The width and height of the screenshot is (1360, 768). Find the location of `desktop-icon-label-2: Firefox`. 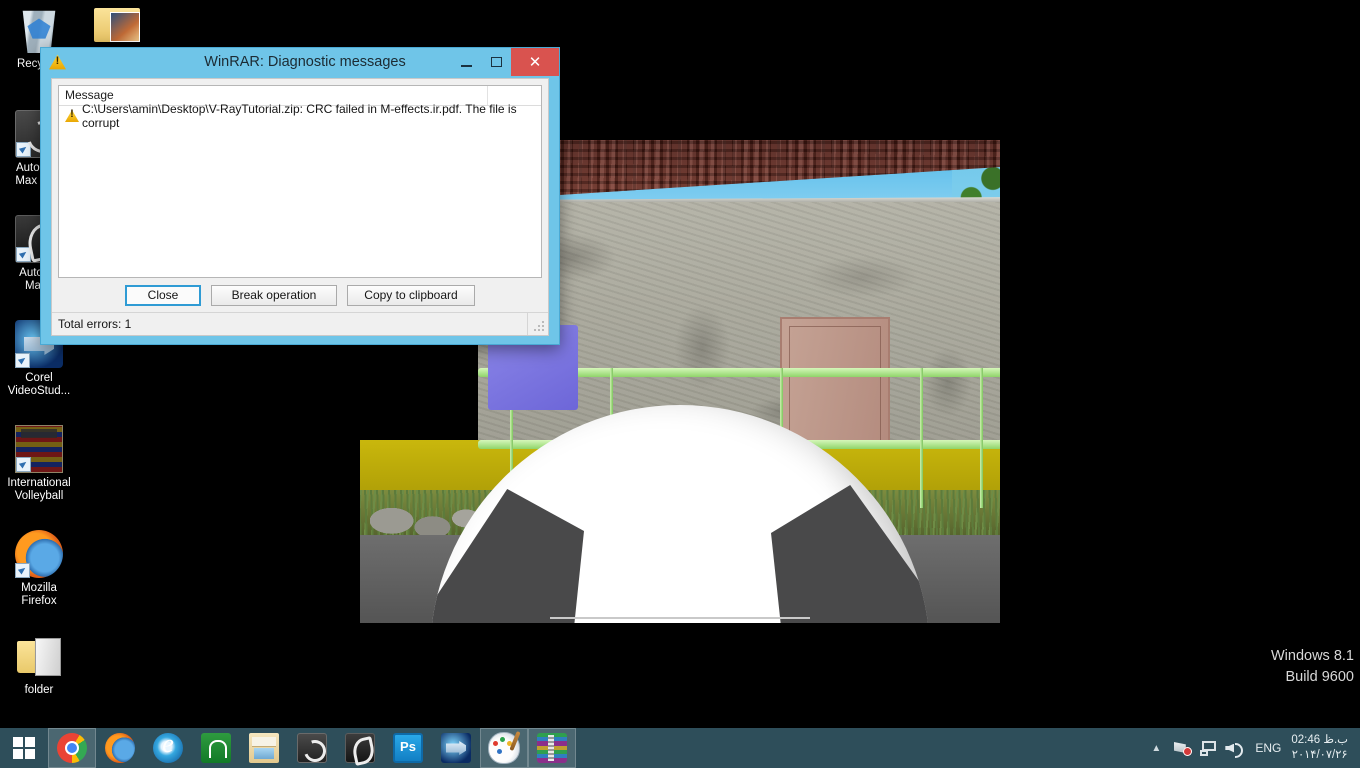

desktop-icon-label-2: Firefox is located at coordinates (39, 601).